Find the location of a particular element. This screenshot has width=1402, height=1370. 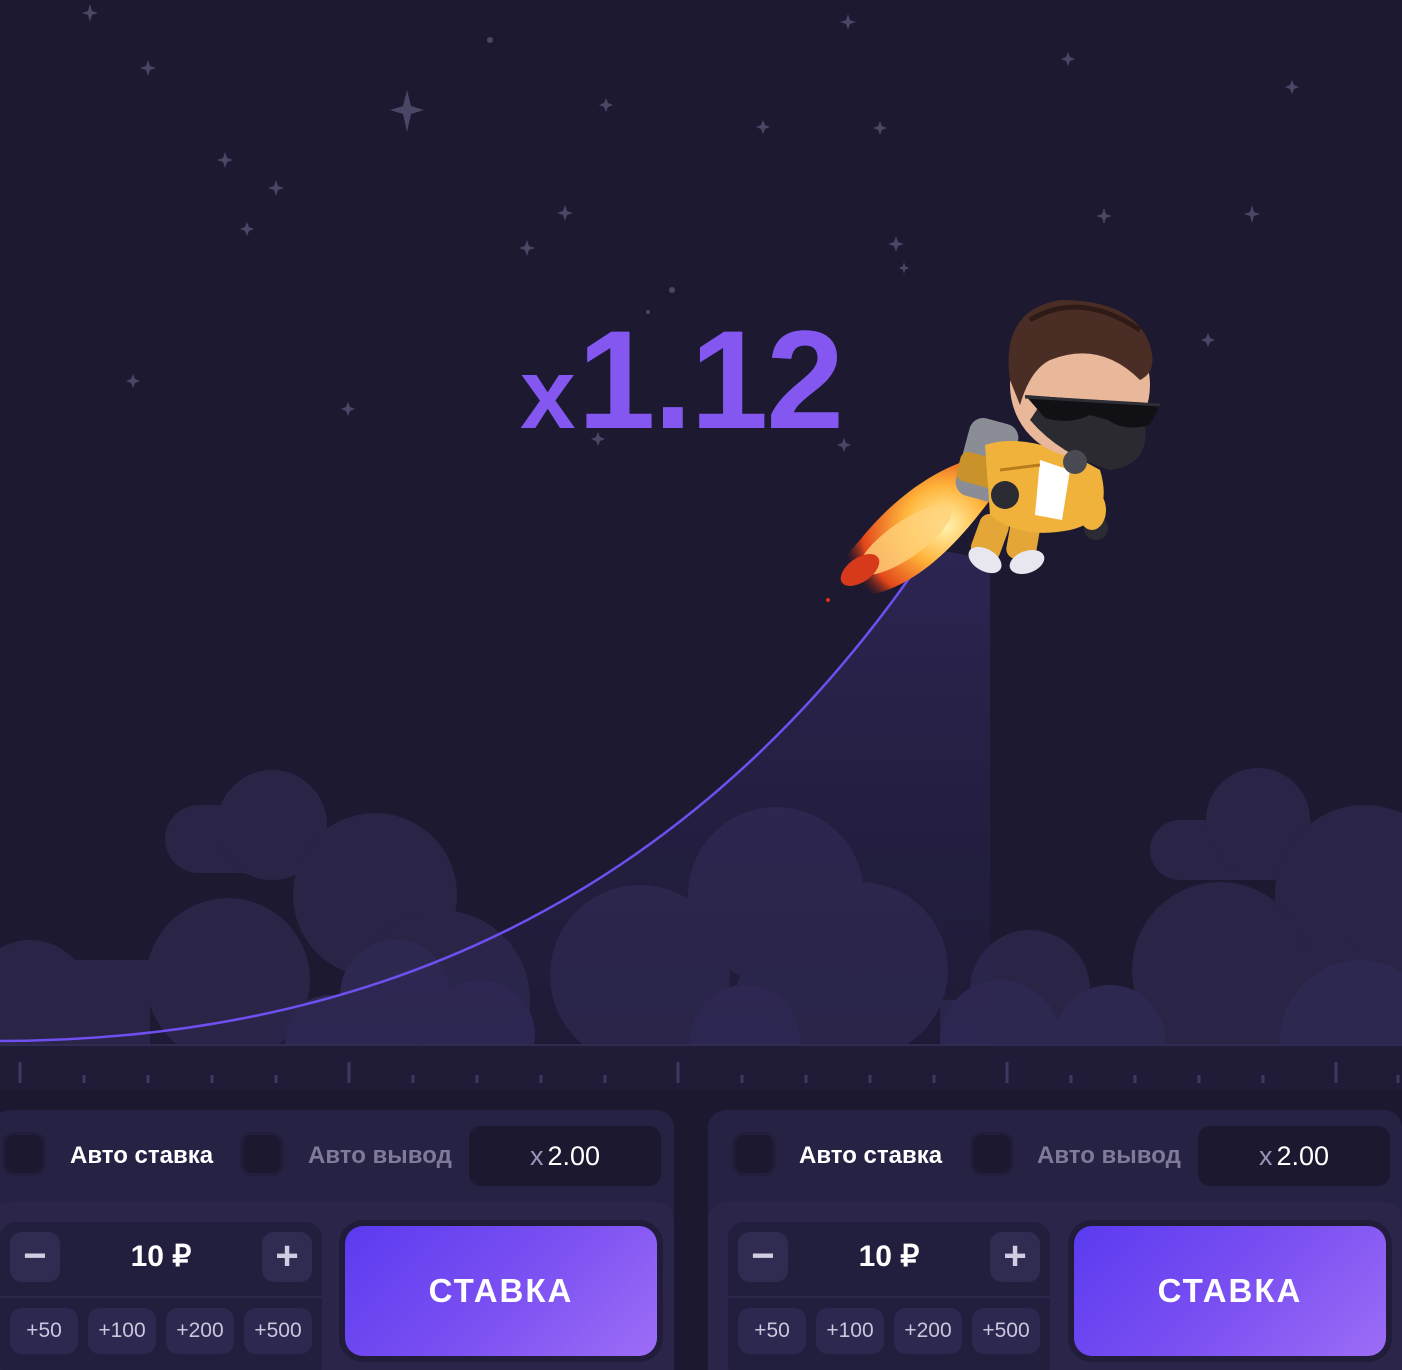

multiplier-value: 1.12 is located at coordinates (710, 379).